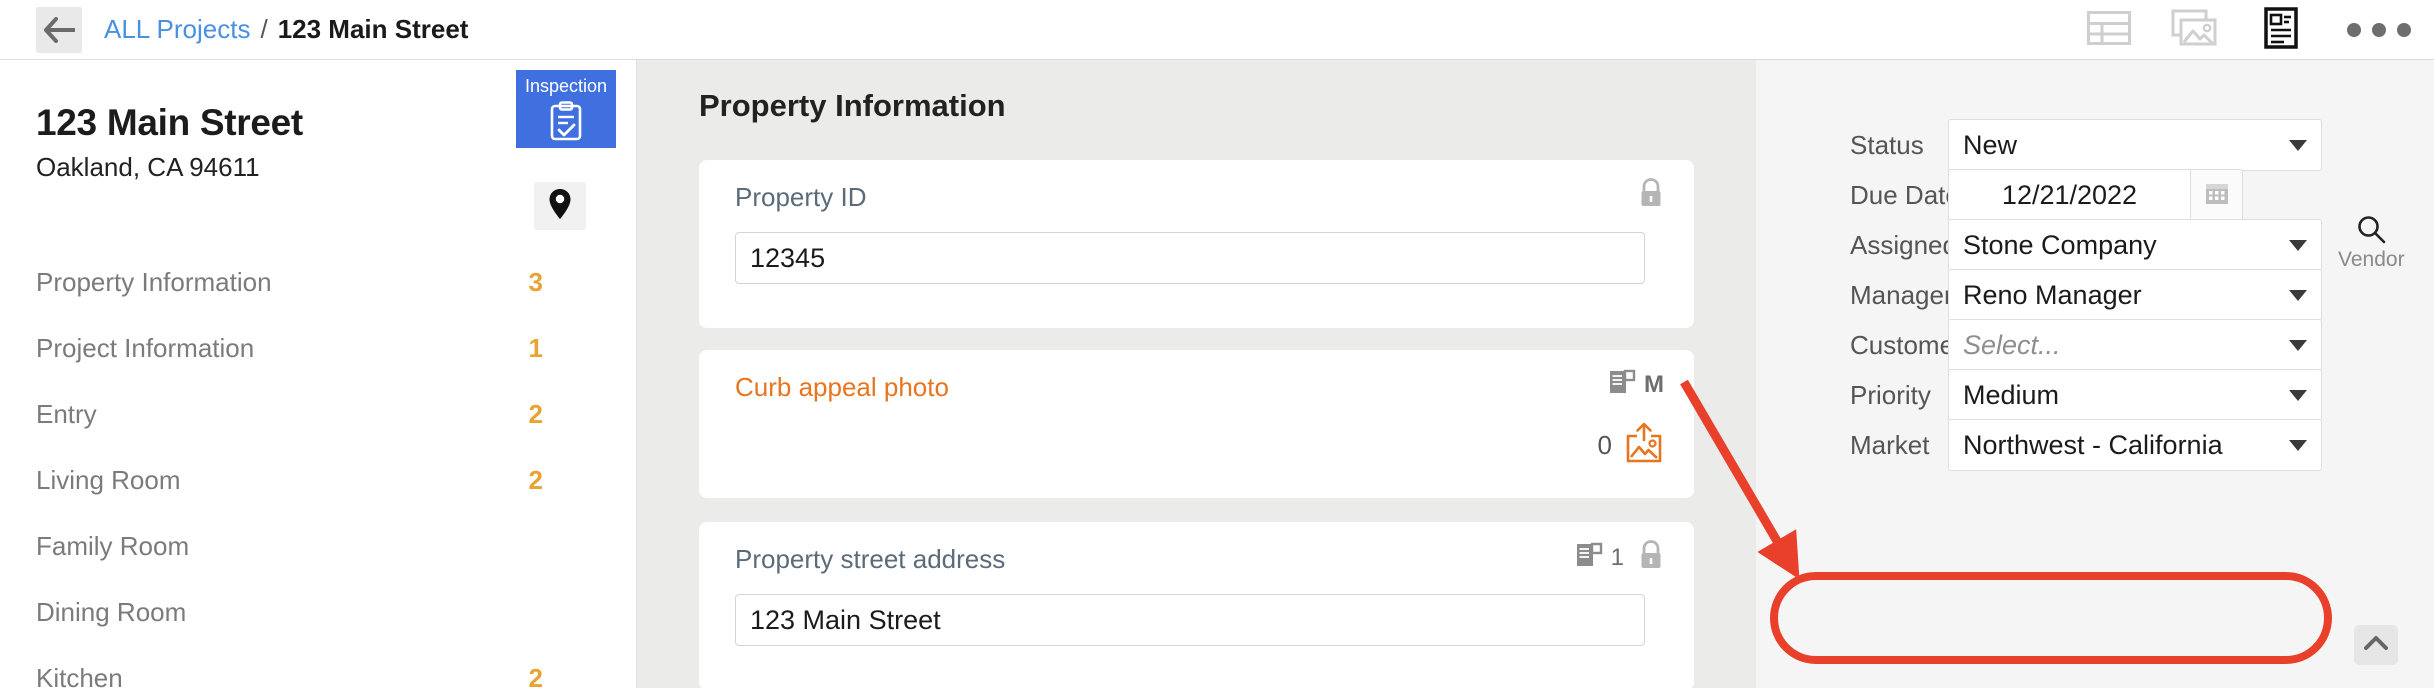  I want to click on more-options-icon, so click(2379, 30).